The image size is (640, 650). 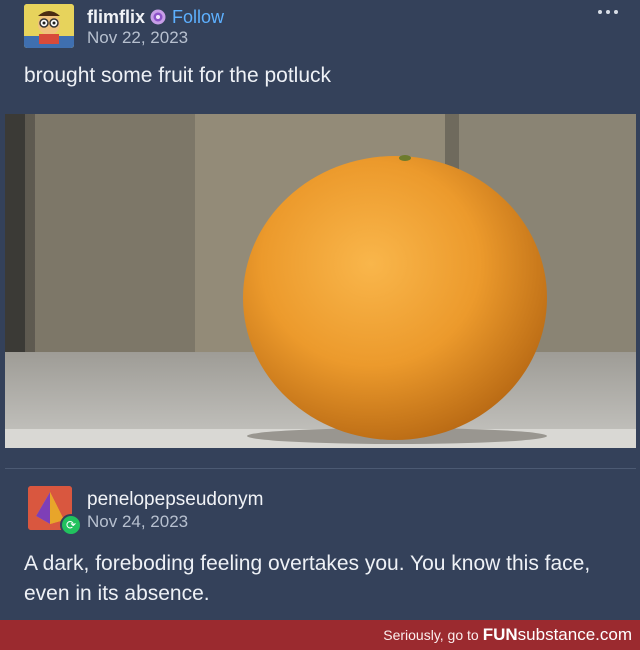 I want to click on follow-button: Follow, so click(x=198, y=17).